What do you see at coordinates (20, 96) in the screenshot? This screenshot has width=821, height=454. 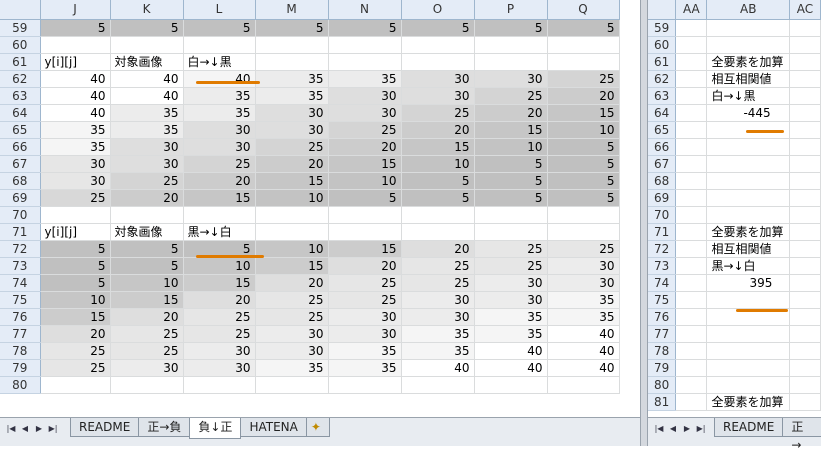 I see `row-header: 63` at bounding box center [20, 96].